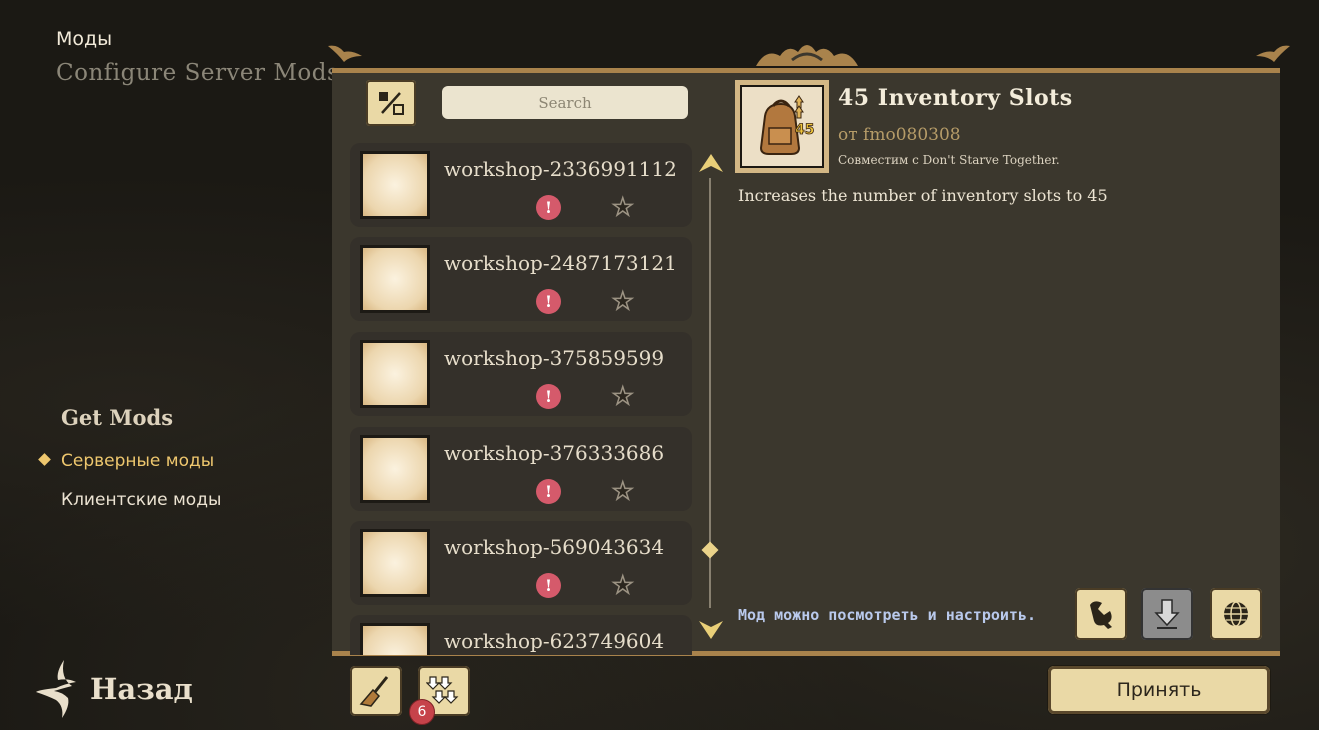 The width and height of the screenshot is (1319, 730). What do you see at coordinates (560, 169) in the screenshot?
I see `mod-name: workshop-2336991112` at bounding box center [560, 169].